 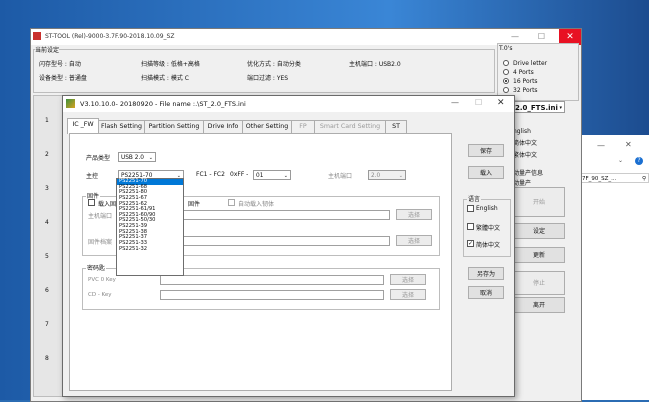 What do you see at coordinates (96, 267) in the screenshot?
I see `password-group-label: 密码匙` at bounding box center [96, 267].